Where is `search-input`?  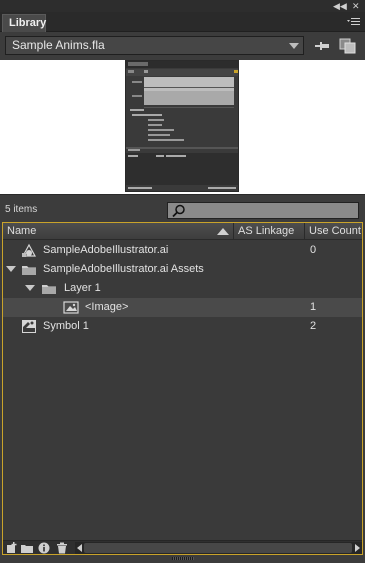 search-input is located at coordinates (263, 210).